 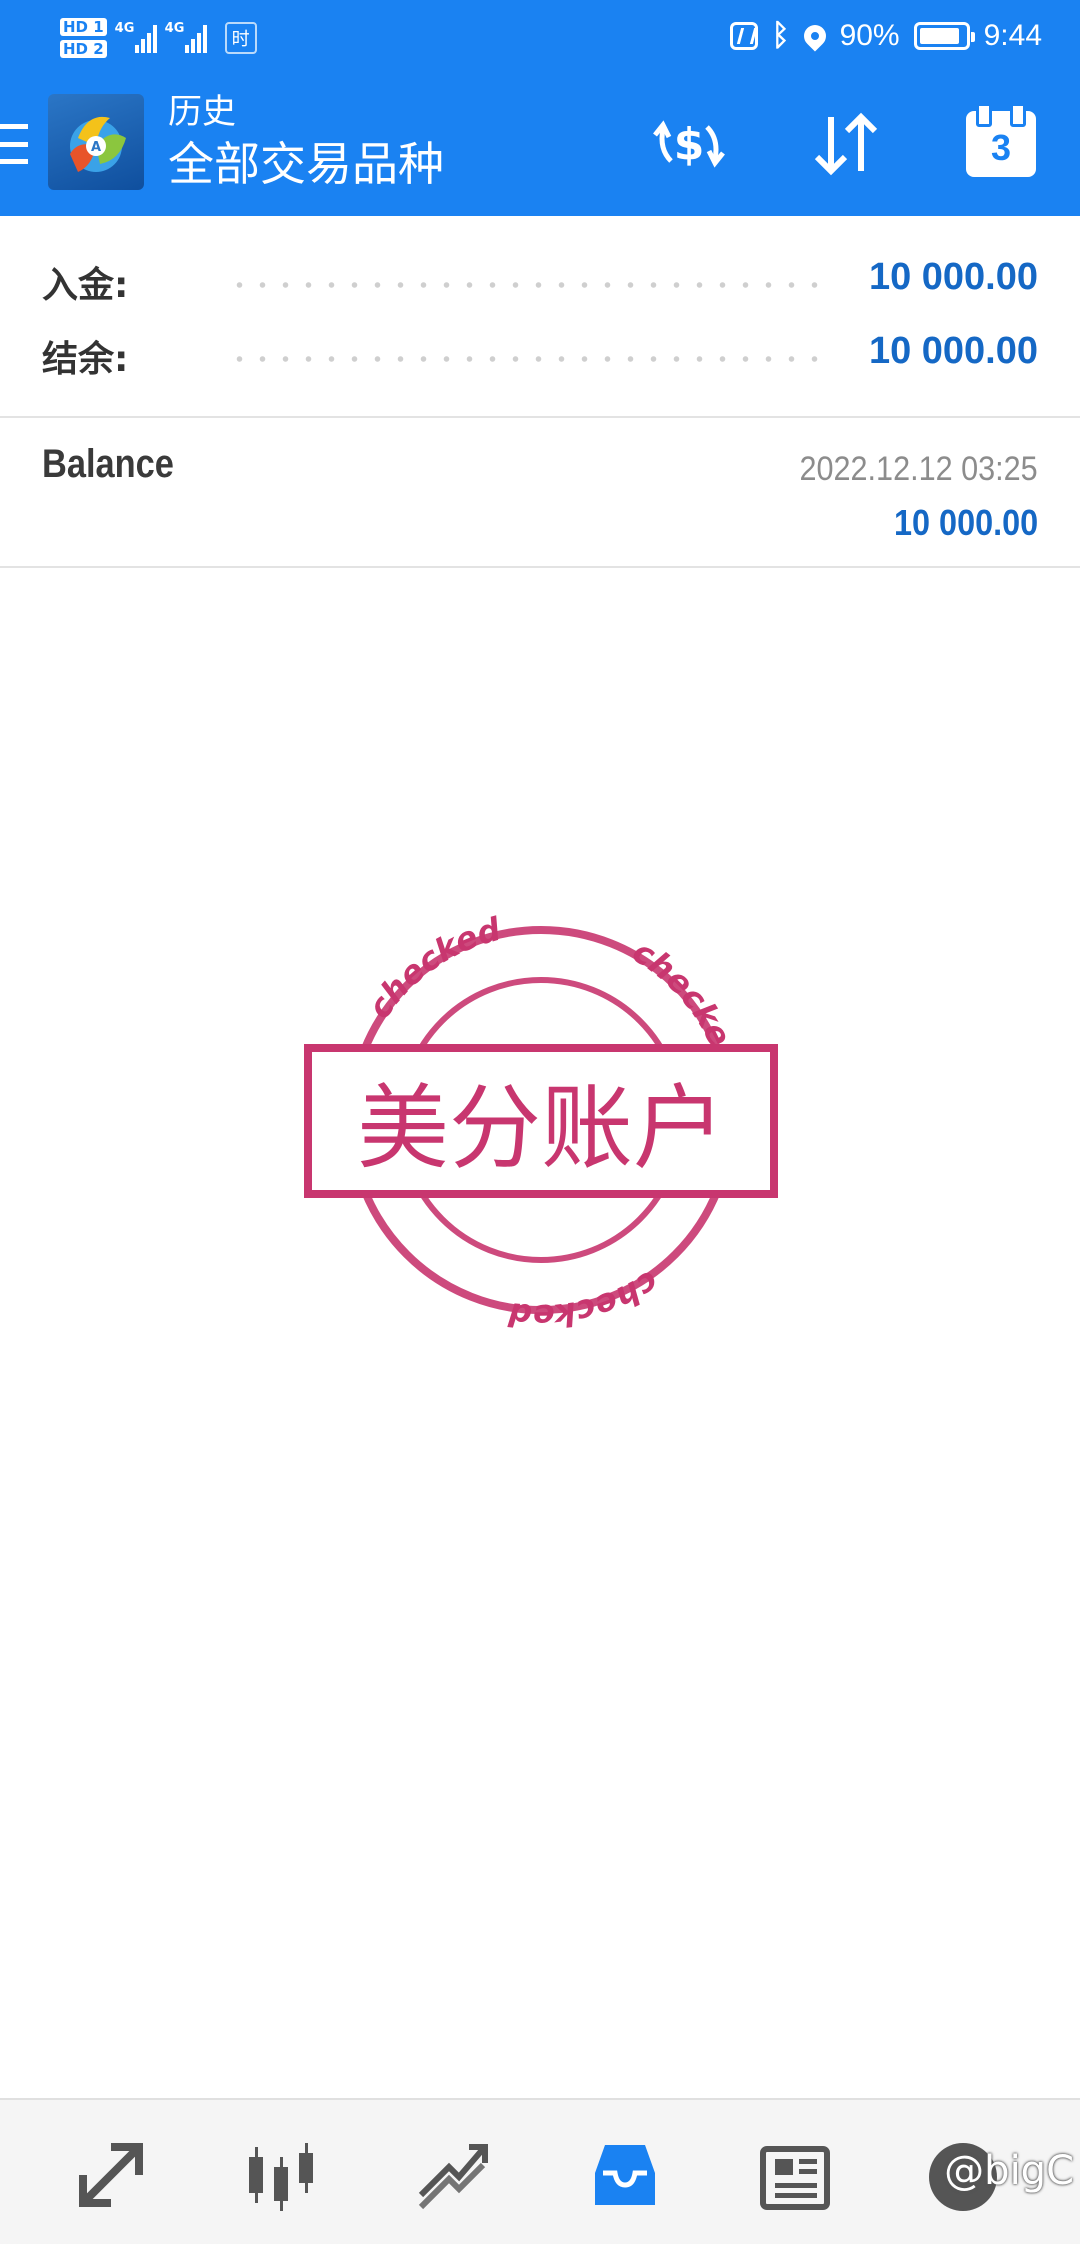 I want to click on sim2-badge: HD 2, so click(x=83, y=49).